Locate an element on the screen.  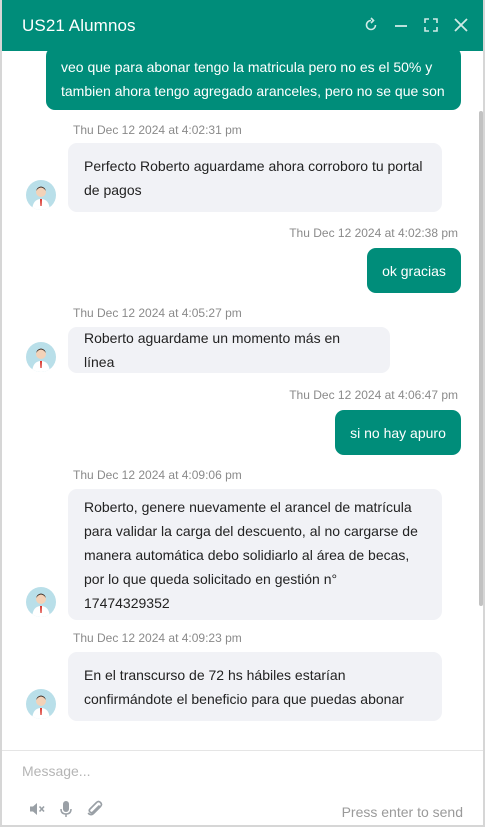
message-outgoing: ok gracias is located at coordinates (414, 270).